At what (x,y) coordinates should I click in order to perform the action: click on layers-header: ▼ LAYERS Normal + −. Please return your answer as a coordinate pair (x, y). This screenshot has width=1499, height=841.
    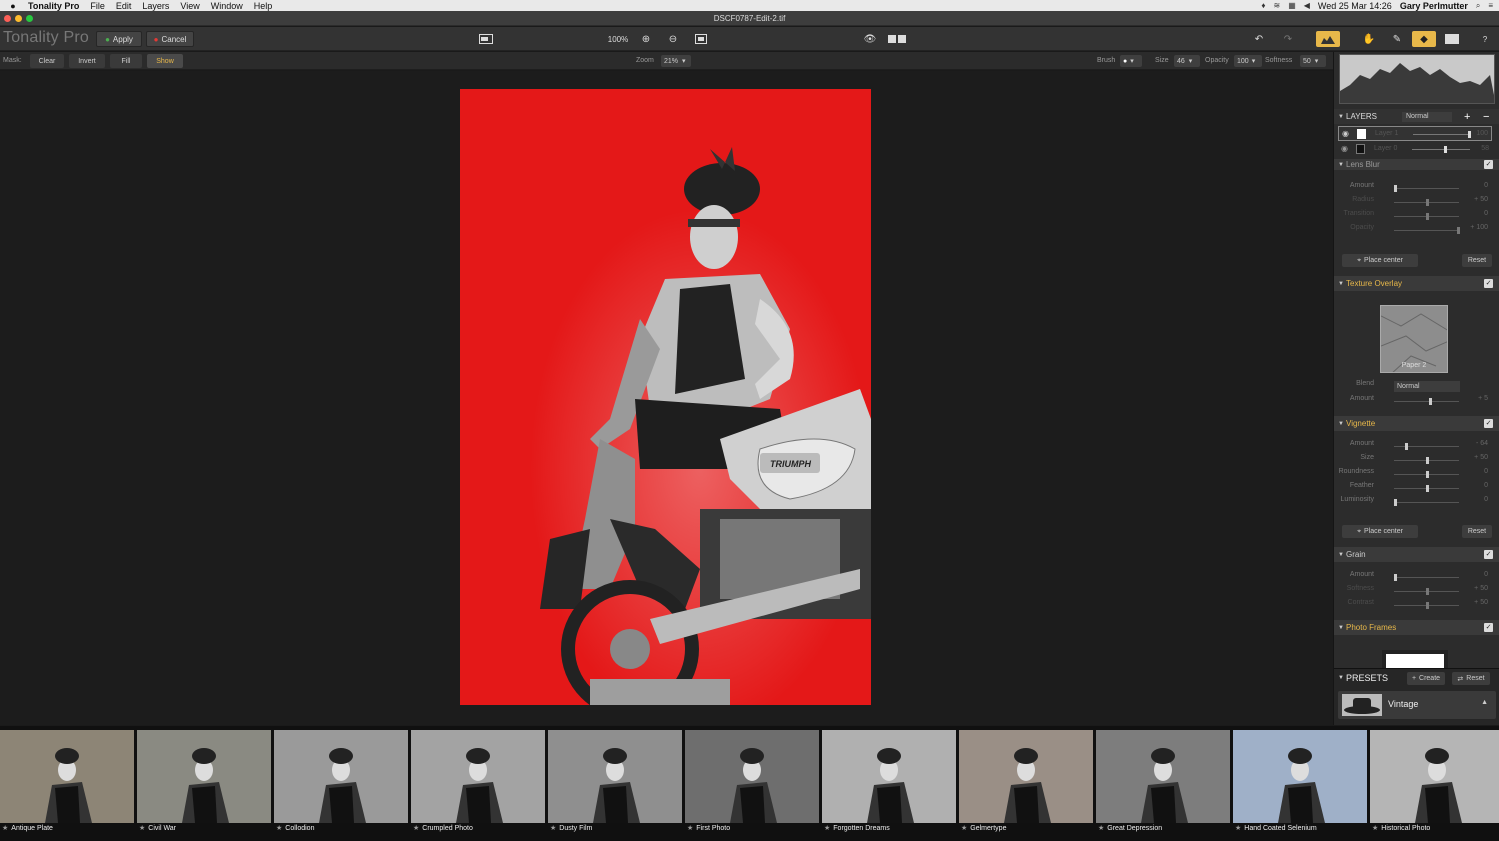
    Looking at the image, I should click on (1416, 116).